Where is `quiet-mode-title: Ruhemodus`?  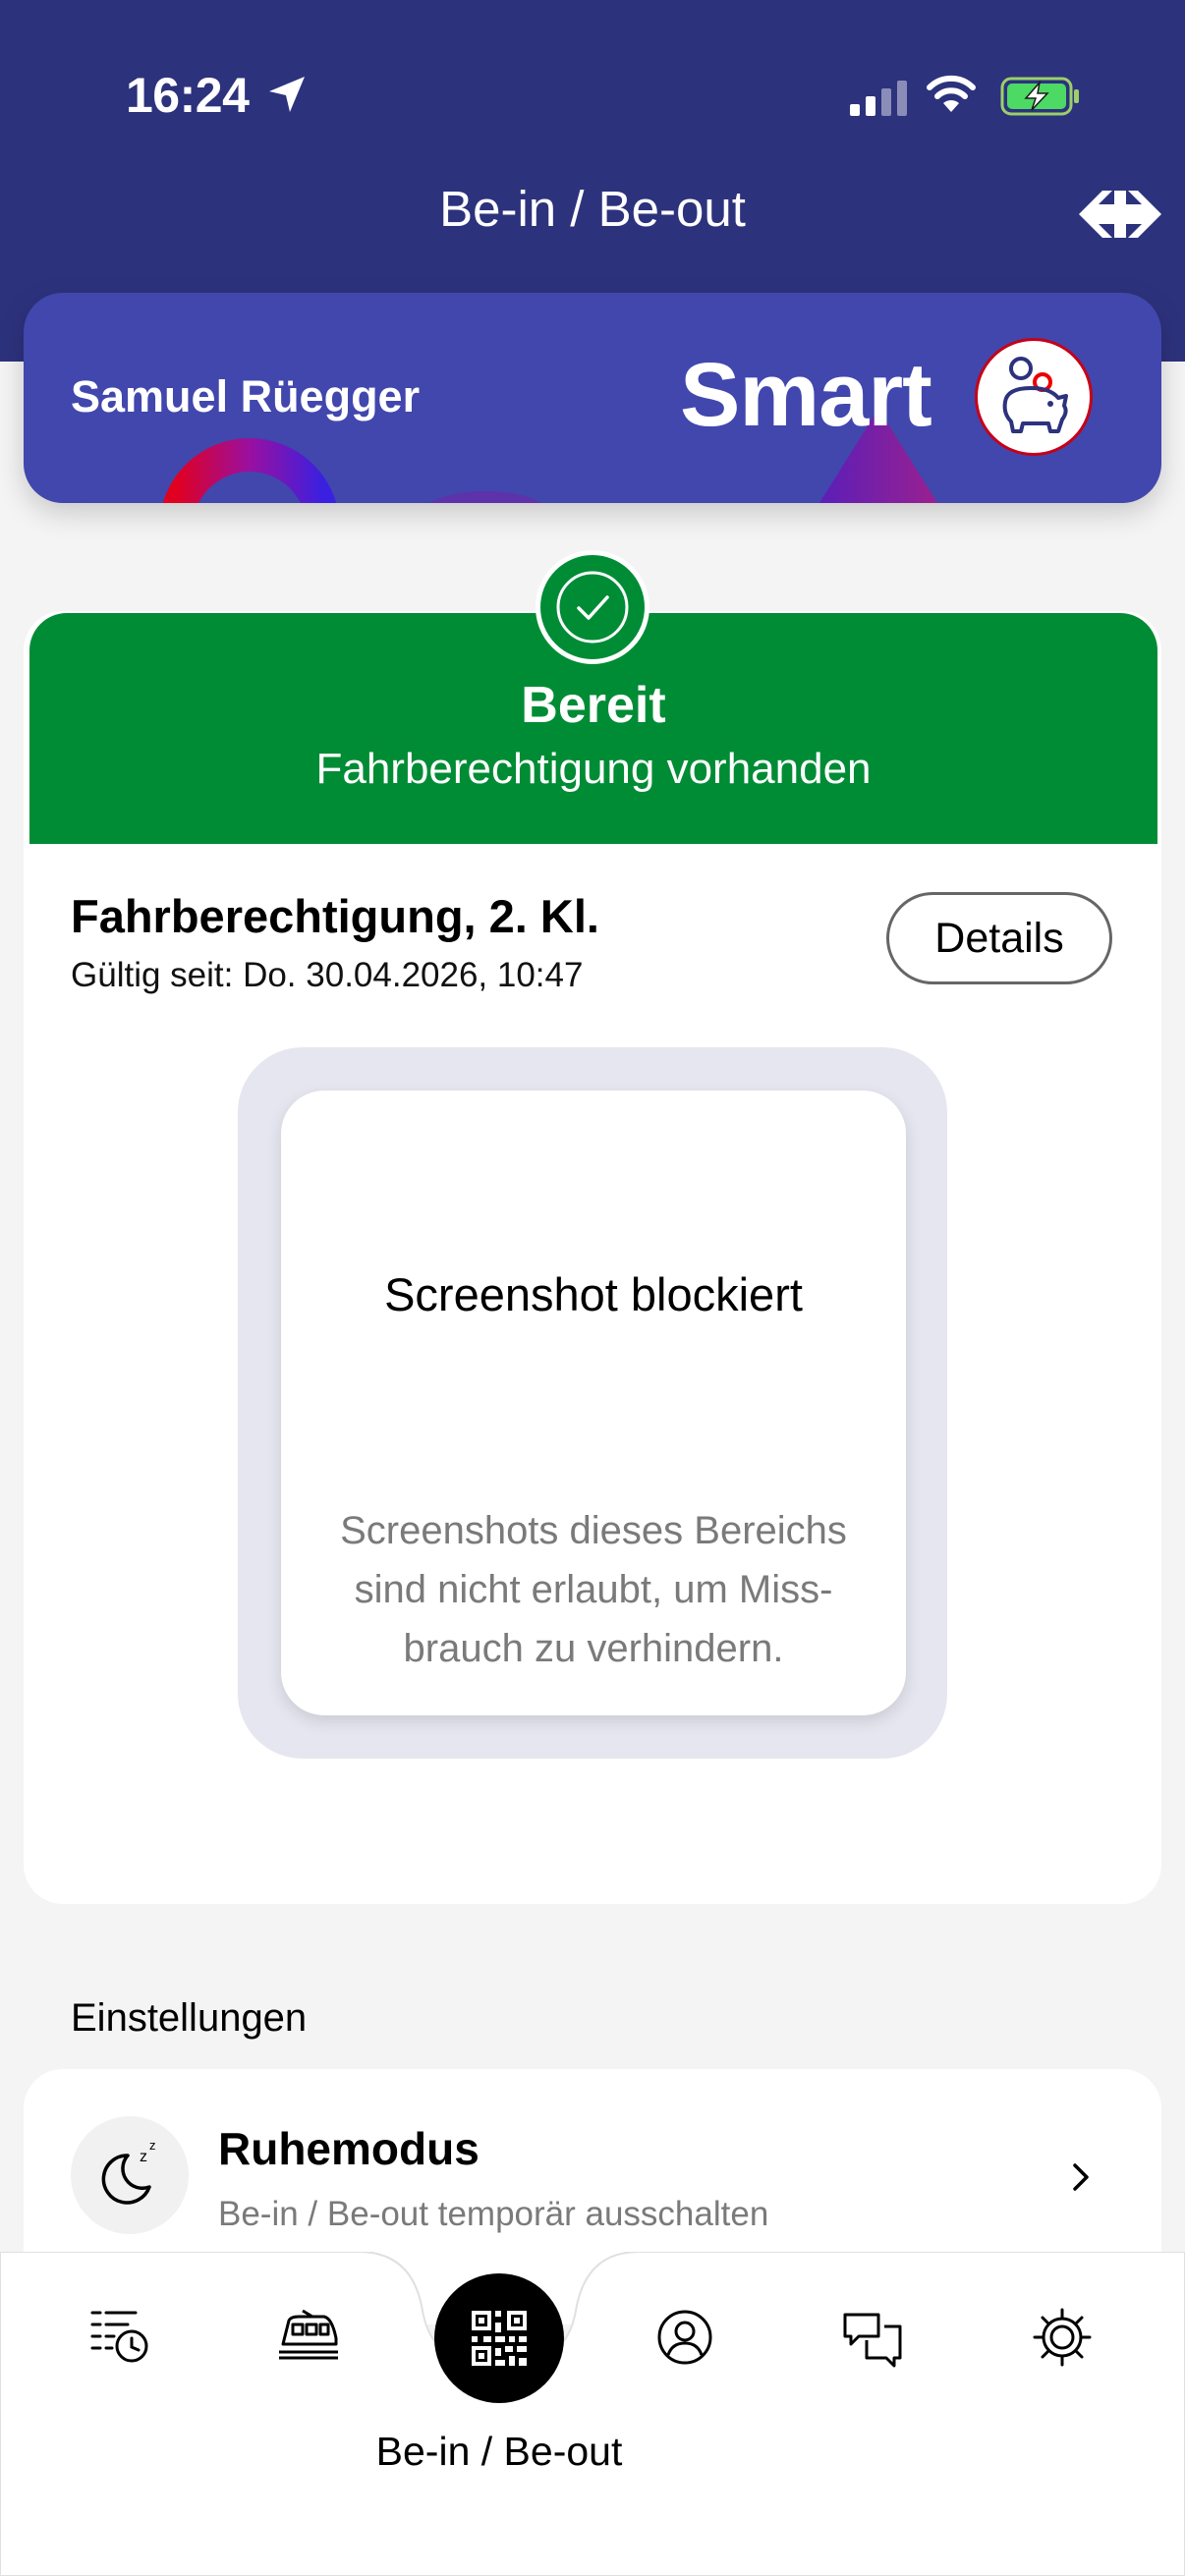
quiet-mode-title: Ruhemodus is located at coordinates (349, 2148).